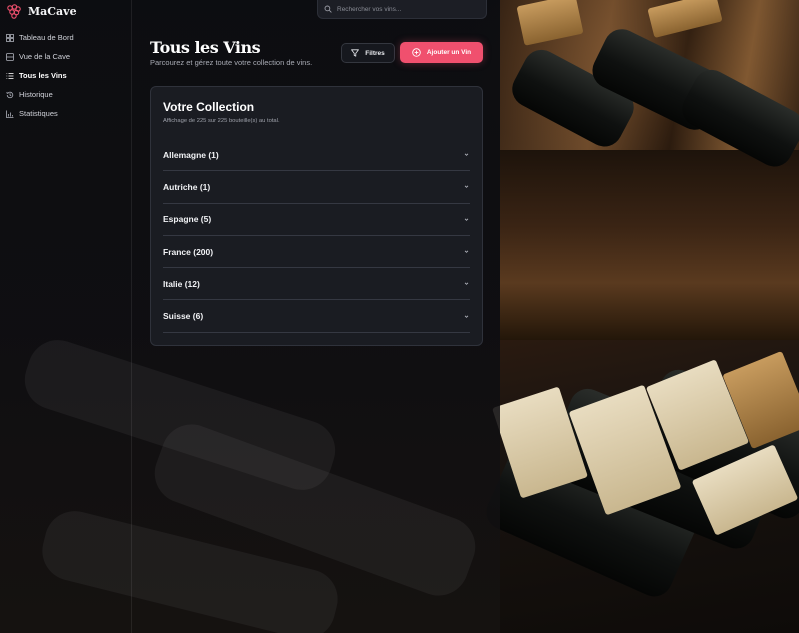 The width and height of the screenshot is (799, 633). I want to click on filter-icon, so click(355, 53).